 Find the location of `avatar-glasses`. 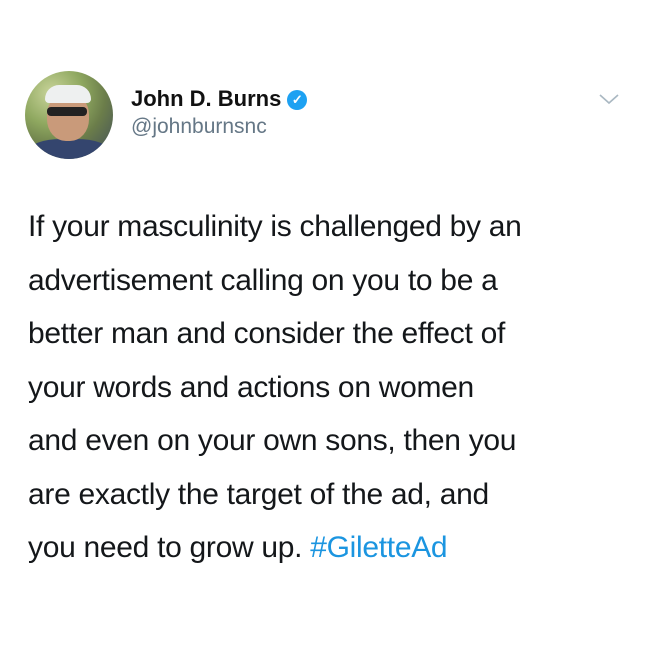

avatar-glasses is located at coordinates (67, 111).